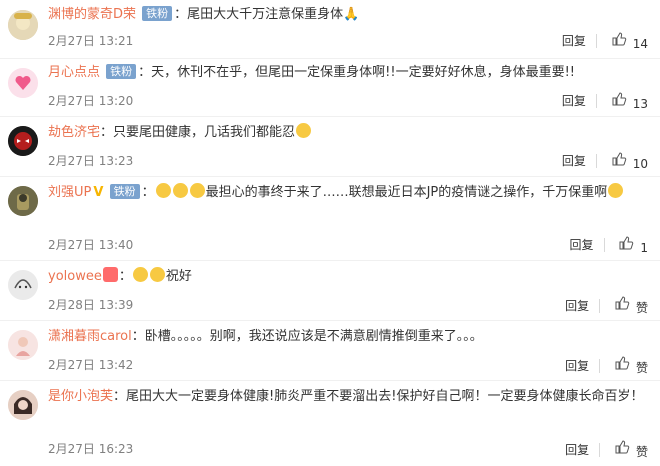 This screenshot has height=466, width=660. I want to click on like-button: 10, so click(629, 161).